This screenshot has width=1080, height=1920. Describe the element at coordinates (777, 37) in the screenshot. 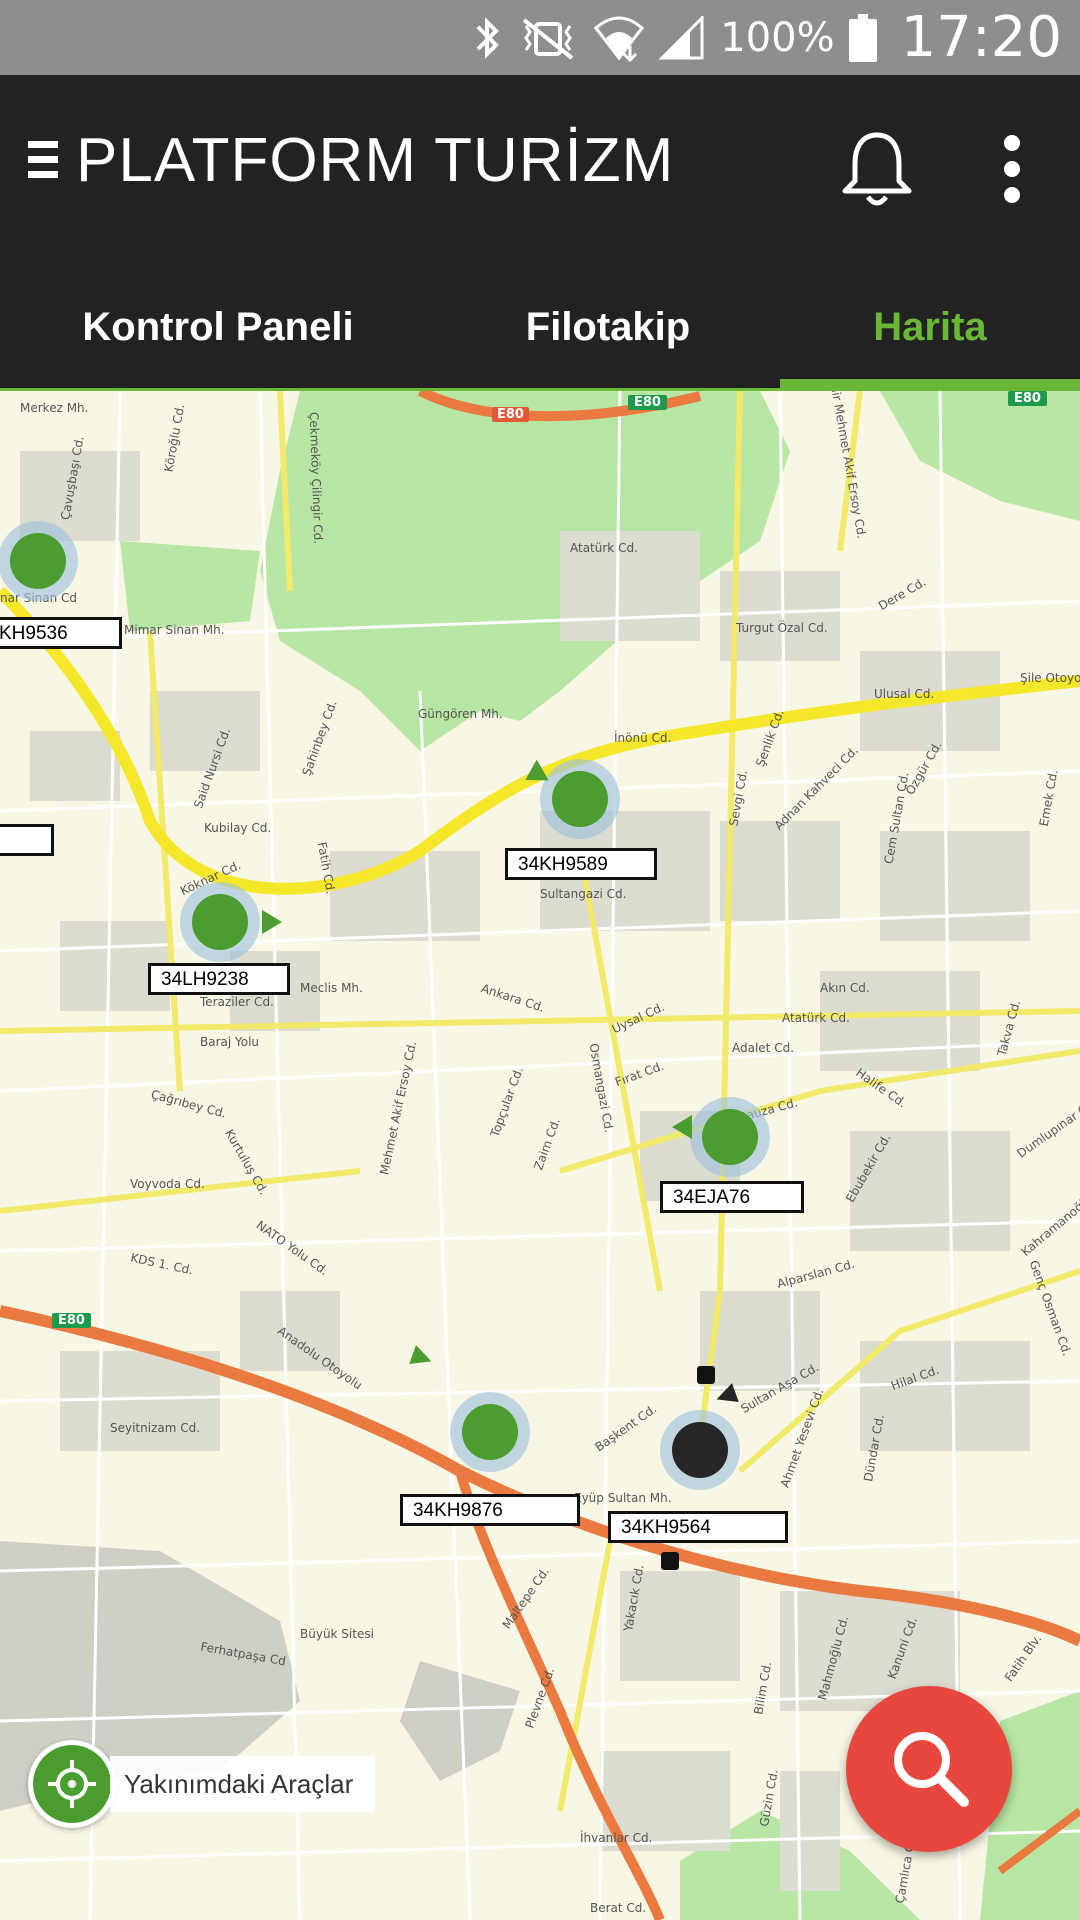

I see `battery-percent: 100%` at that location.